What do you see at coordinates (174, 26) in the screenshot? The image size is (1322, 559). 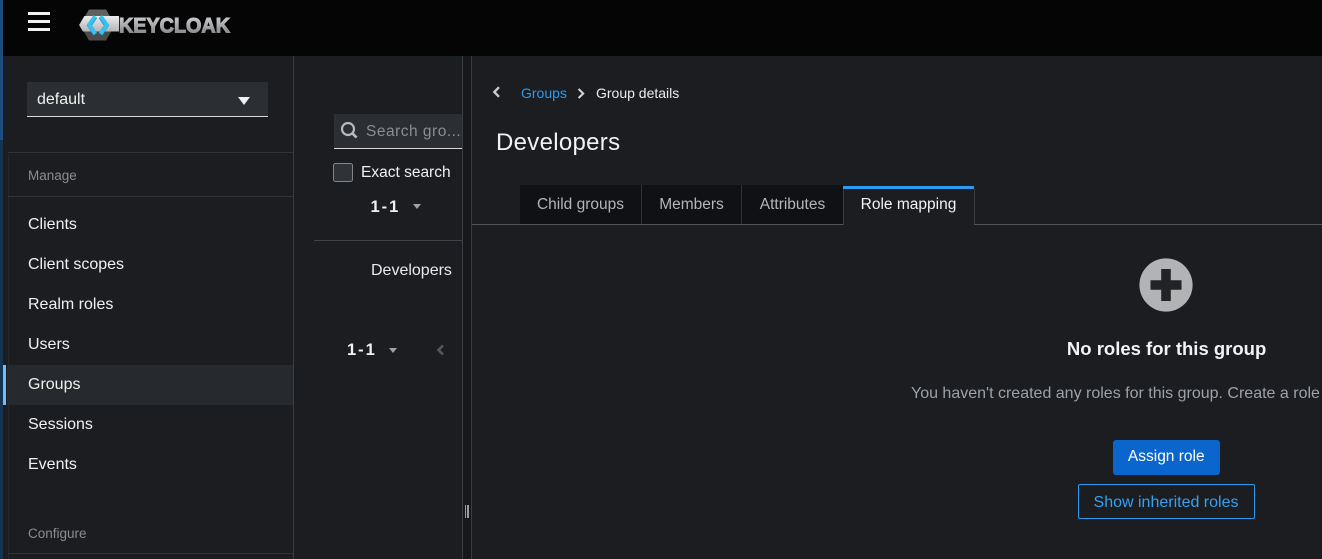 I see `svg-text: KEYCLOAK` at bounding box center [174, 26].